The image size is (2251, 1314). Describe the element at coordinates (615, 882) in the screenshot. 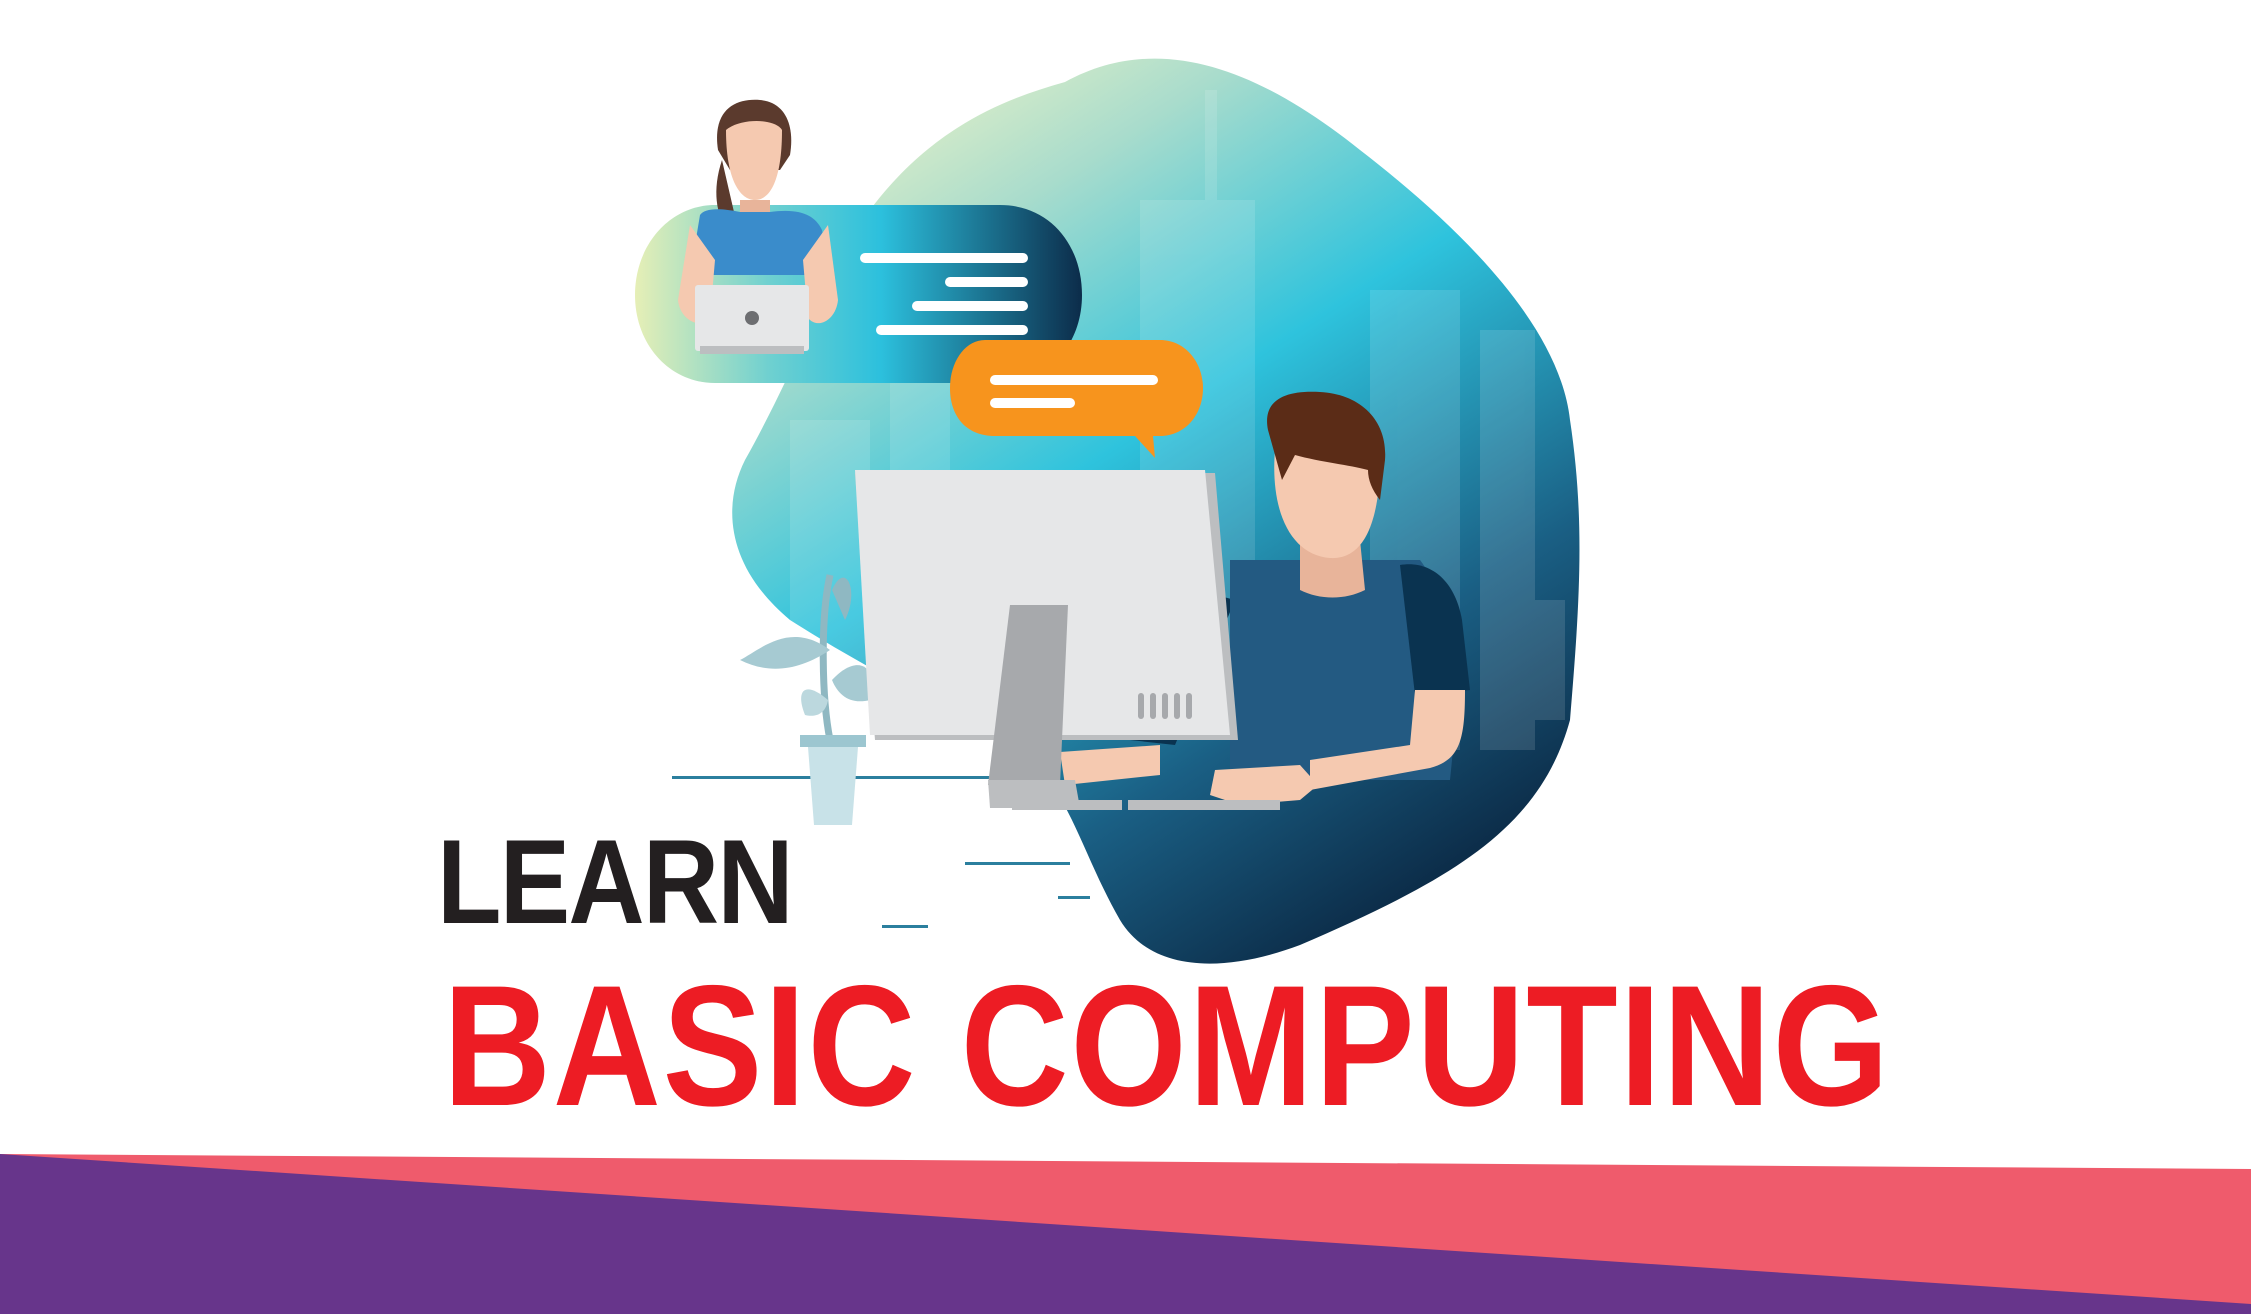

I see `headline-learn: LEARN` at that location.